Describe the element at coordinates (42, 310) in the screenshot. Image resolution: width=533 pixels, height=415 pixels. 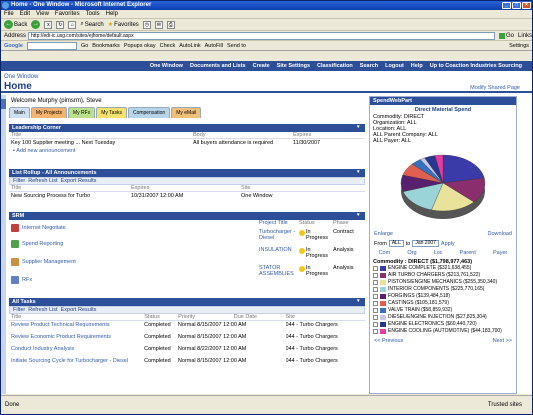
I see `refresh-list-button: Refresh List` at that location.